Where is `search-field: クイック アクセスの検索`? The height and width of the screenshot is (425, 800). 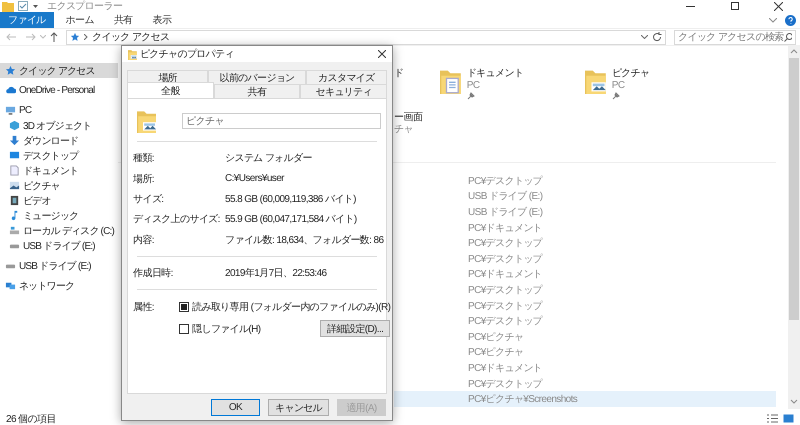 search-field: クイック アクセスの検索 is located at coordinates (735, 37).